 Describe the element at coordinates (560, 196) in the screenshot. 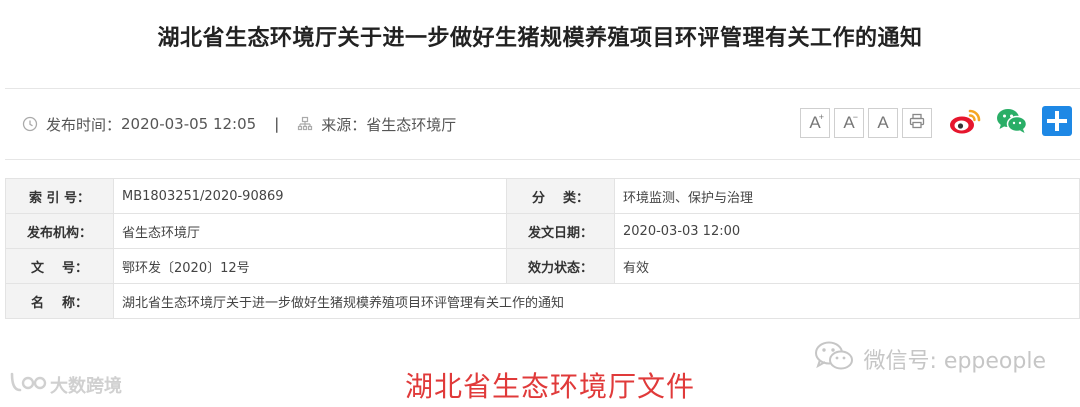

I see `category-label: 分 类：` at that location.